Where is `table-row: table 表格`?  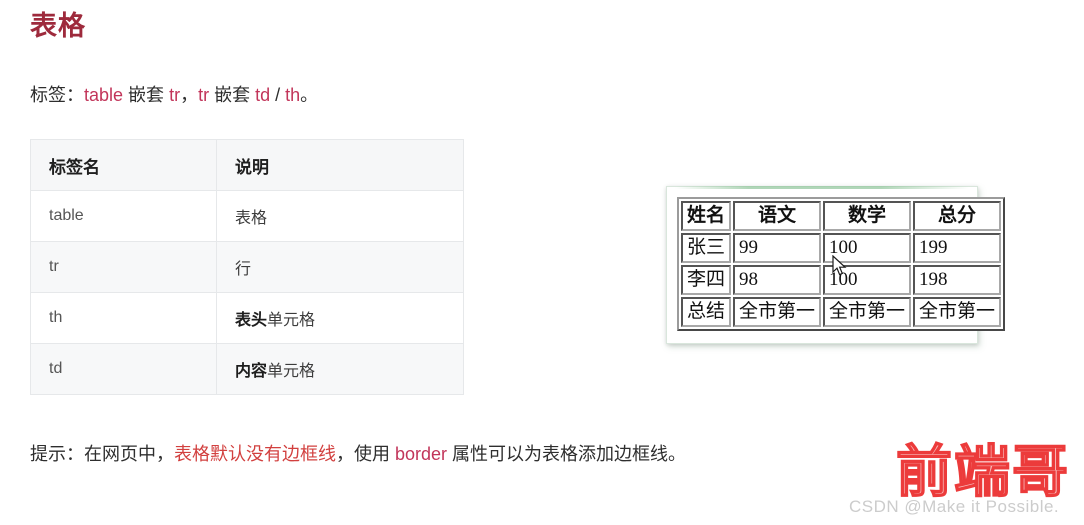 table-row: table 表格 is located at coordinates (247, 216).